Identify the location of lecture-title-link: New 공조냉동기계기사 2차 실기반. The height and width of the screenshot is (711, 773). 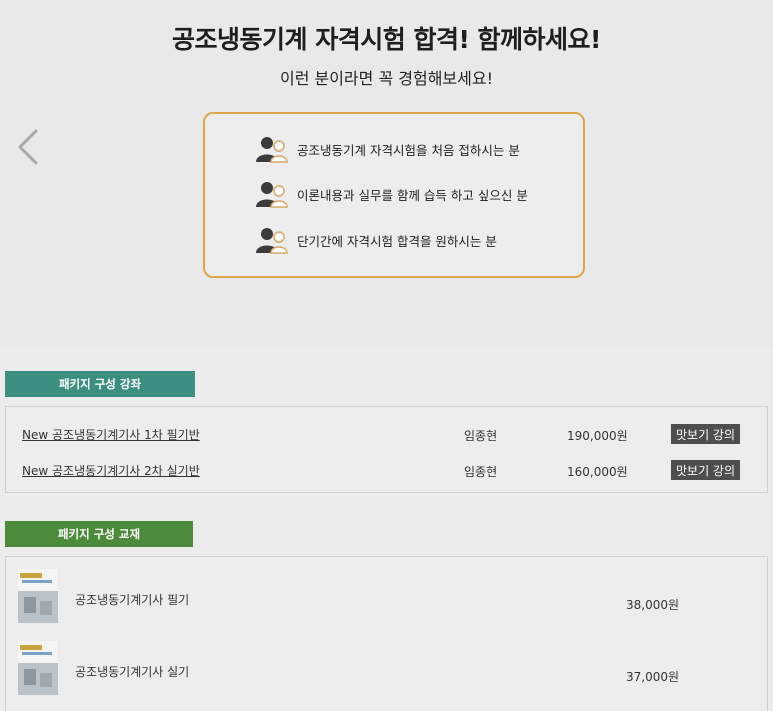
(111, 470).